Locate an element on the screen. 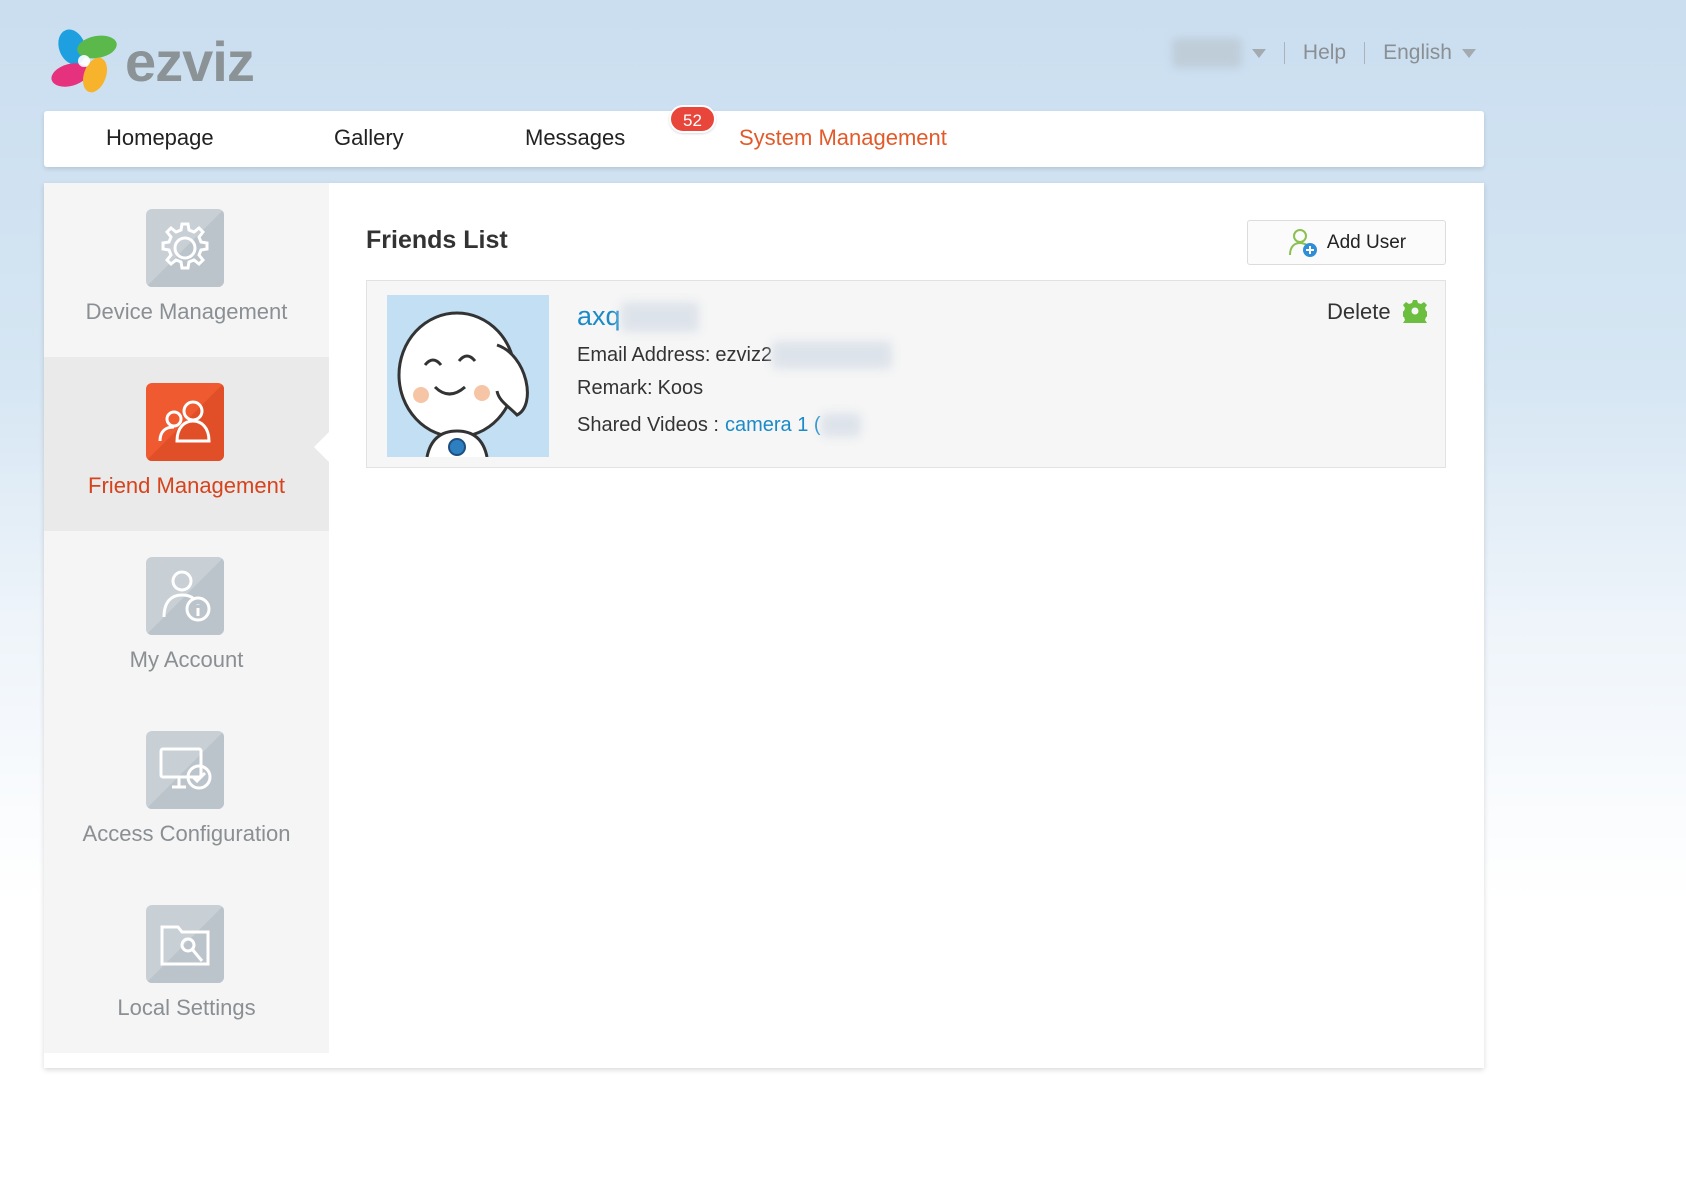 The height and width of the screenshot is (1180, 1686). add-user-label: Add User is located at coordinates (1366, 242).